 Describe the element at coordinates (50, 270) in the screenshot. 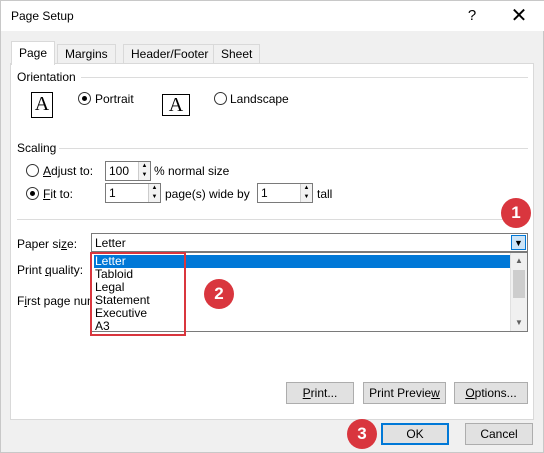

I see `print-quality-label: Print quality:` at that location.